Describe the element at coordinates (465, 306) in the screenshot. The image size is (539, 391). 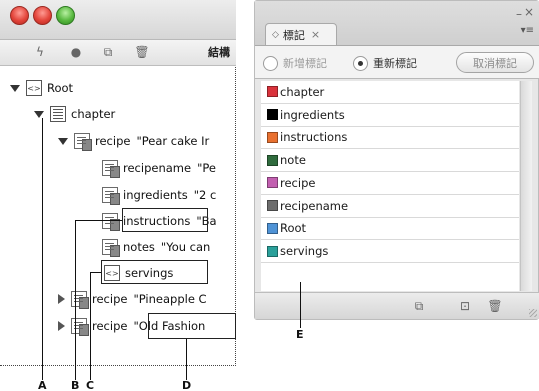
I see `new-tag-icon: ⊡` at that location.